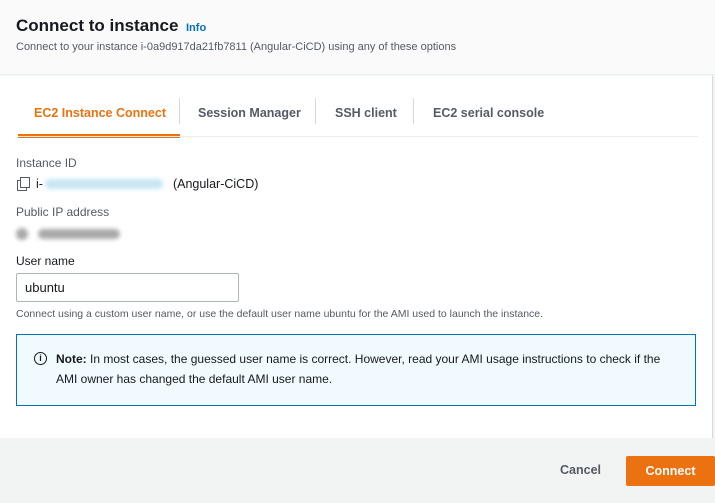  Describe the element at coordinates (71, 359) in the screenshot. I see `note-label: Note:` at that location.